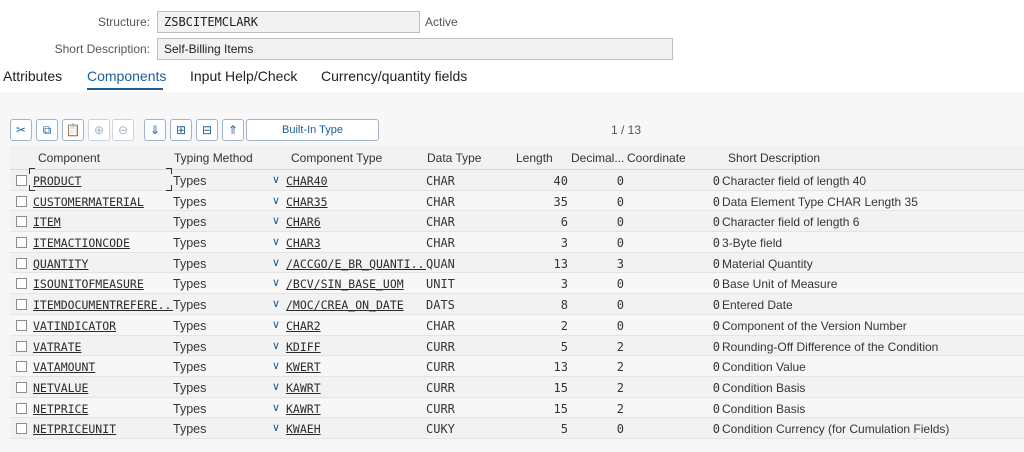 This screenshot has width=1024, height=452. What do you see at coordinates (454, 158) in the screenshot?
I see `header-data-type: Data Type` at bounding box center [454, 158].